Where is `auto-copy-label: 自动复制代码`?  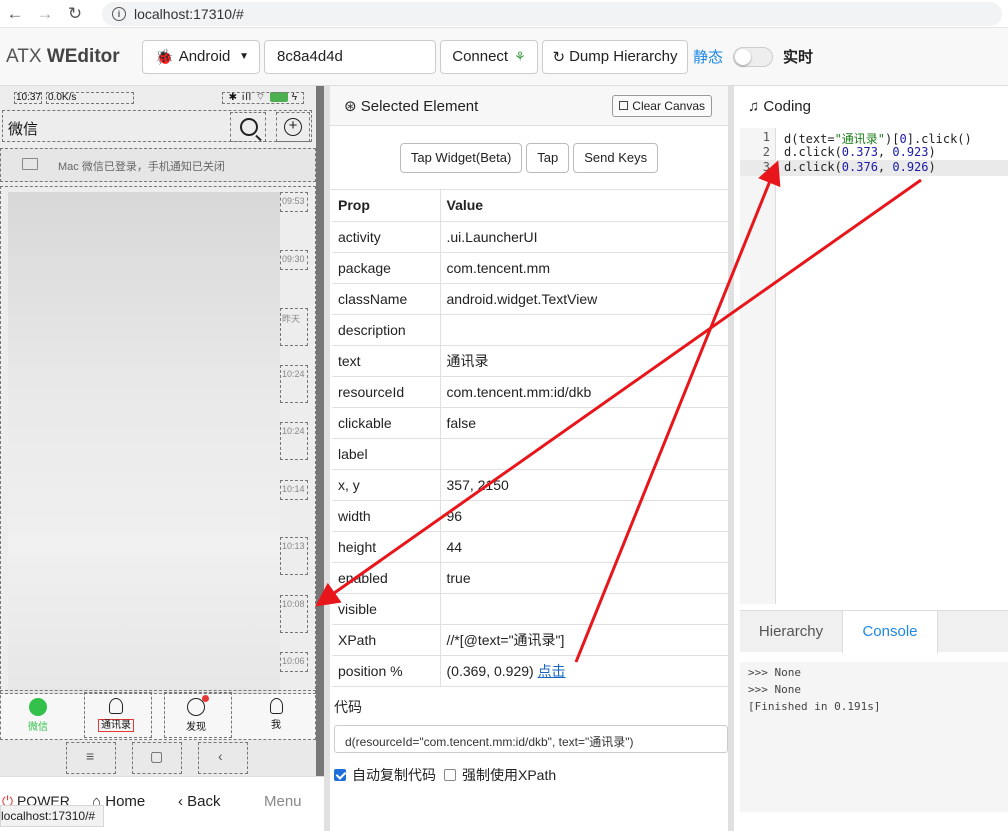
auto-copy-label: 自动复制代码 is located at coordinates (394, 774).